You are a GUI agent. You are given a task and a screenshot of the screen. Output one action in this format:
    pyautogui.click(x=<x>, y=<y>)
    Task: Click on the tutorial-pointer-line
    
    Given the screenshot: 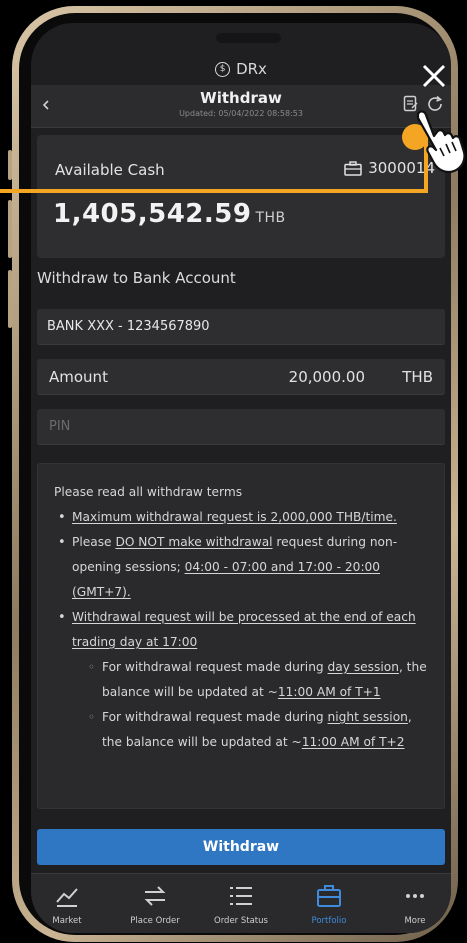 What is the action you would take?
    pyautogui.click(x=214, y=191)
    